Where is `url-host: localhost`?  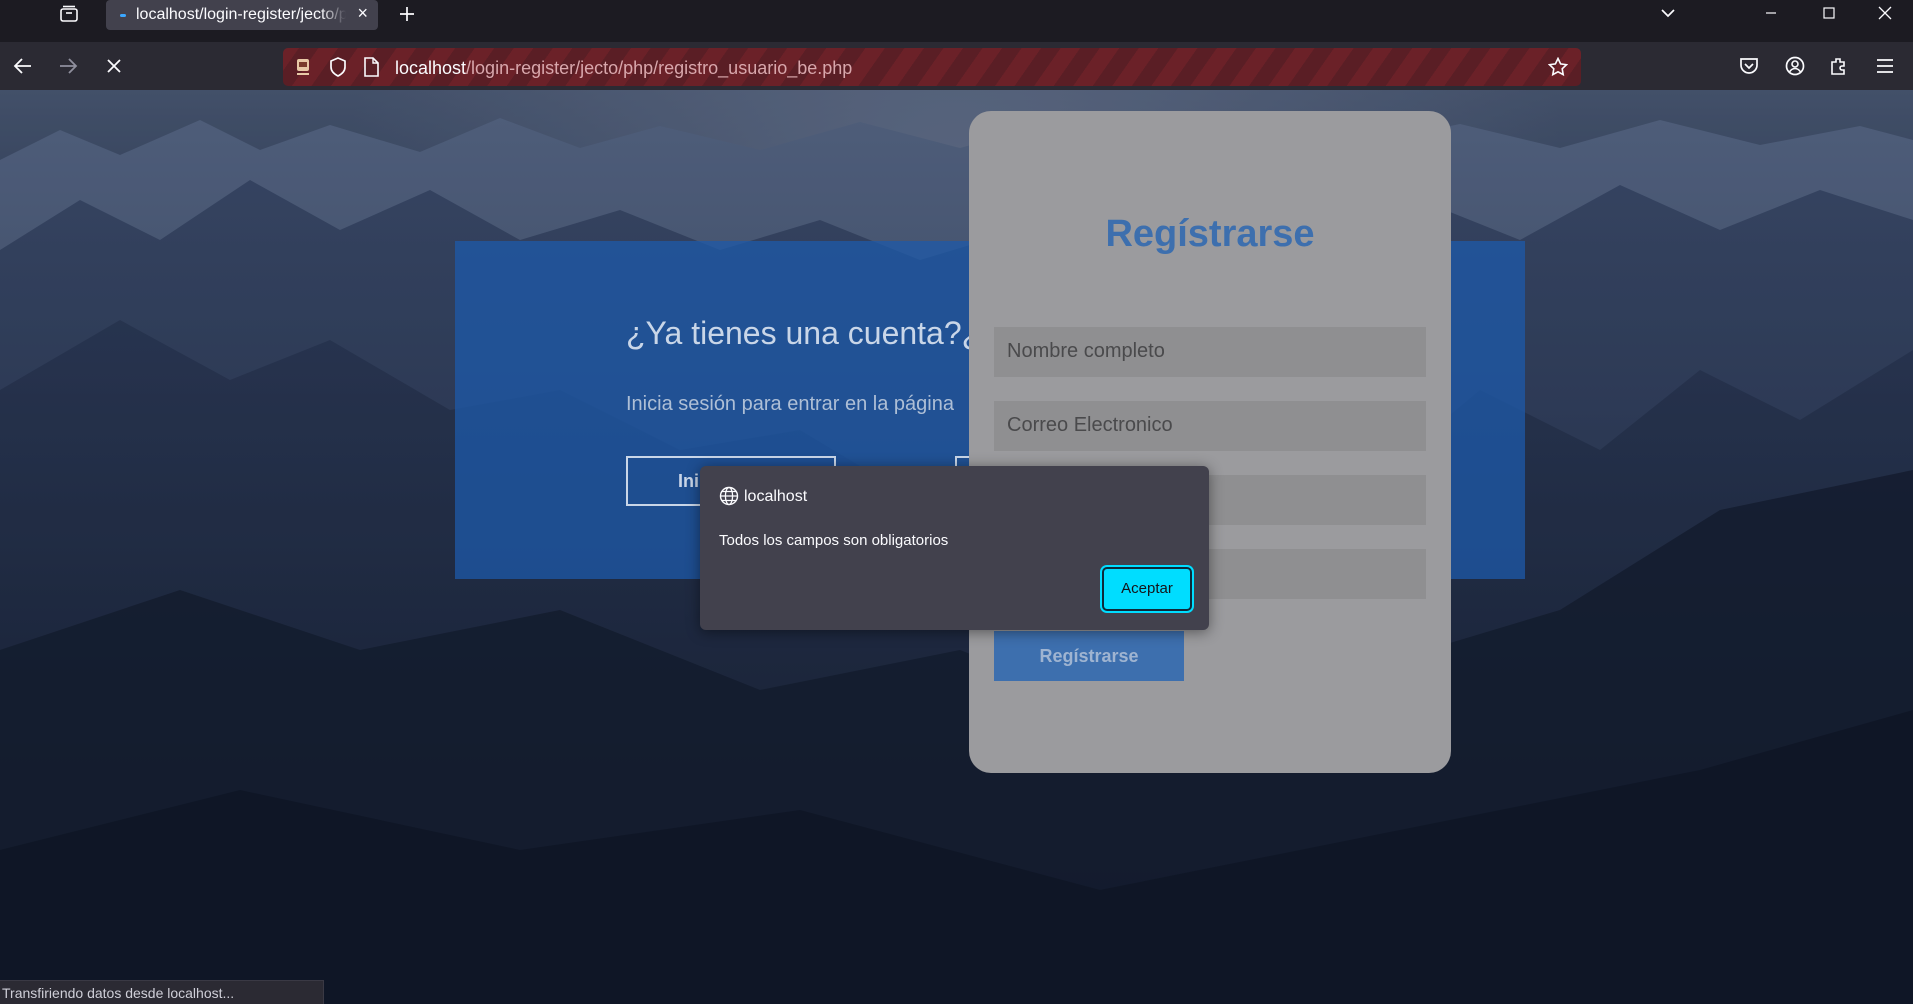 url-host: localhost is located at coordinates (431, 68).